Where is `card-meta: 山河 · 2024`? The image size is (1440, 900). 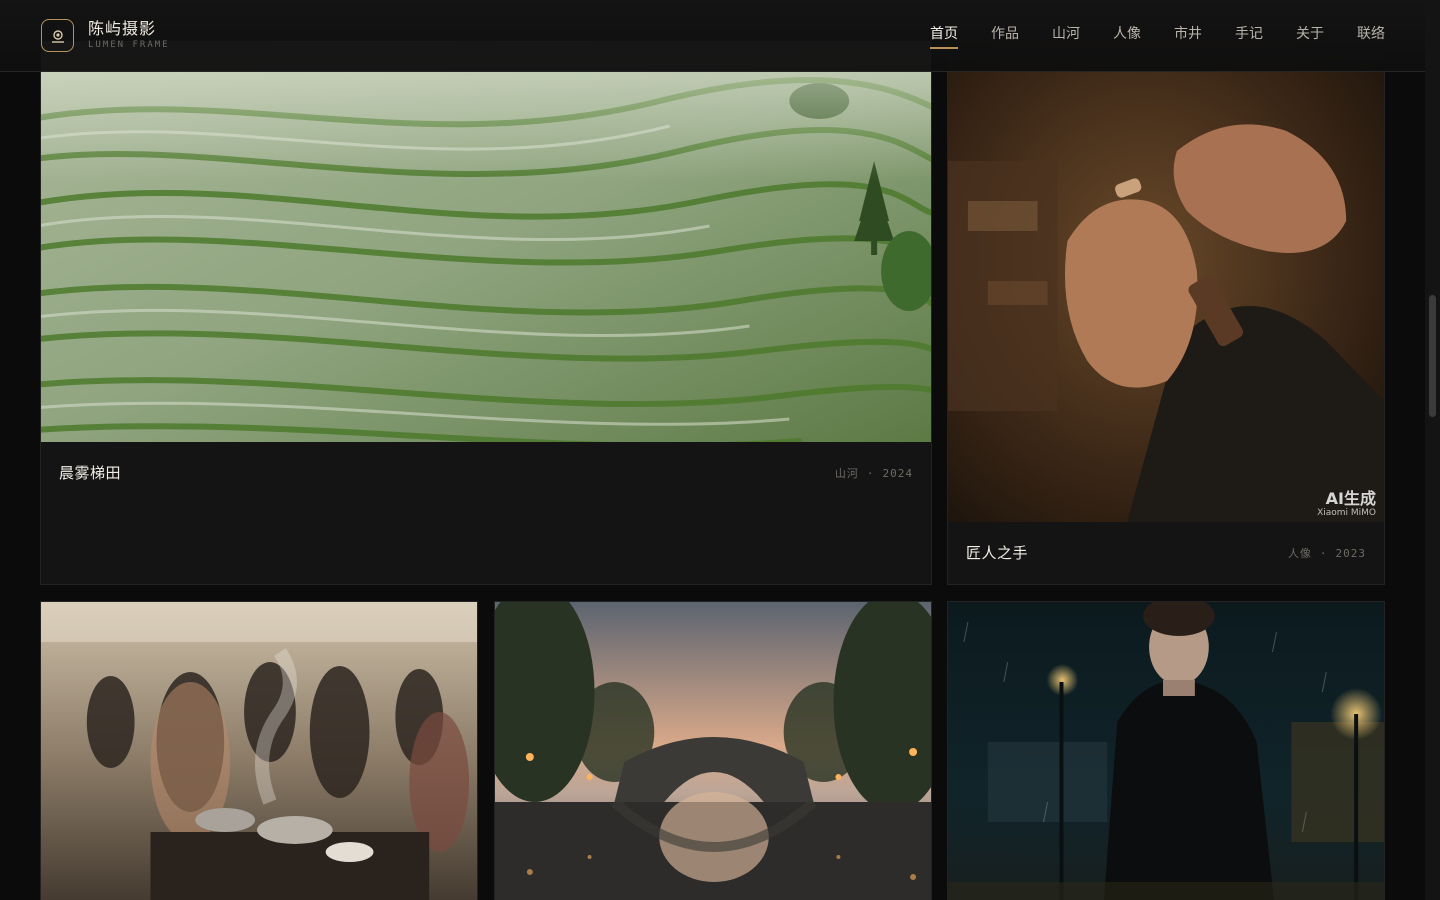 card-meta: 山河 · 2024 is located at coordinates (874, 473).